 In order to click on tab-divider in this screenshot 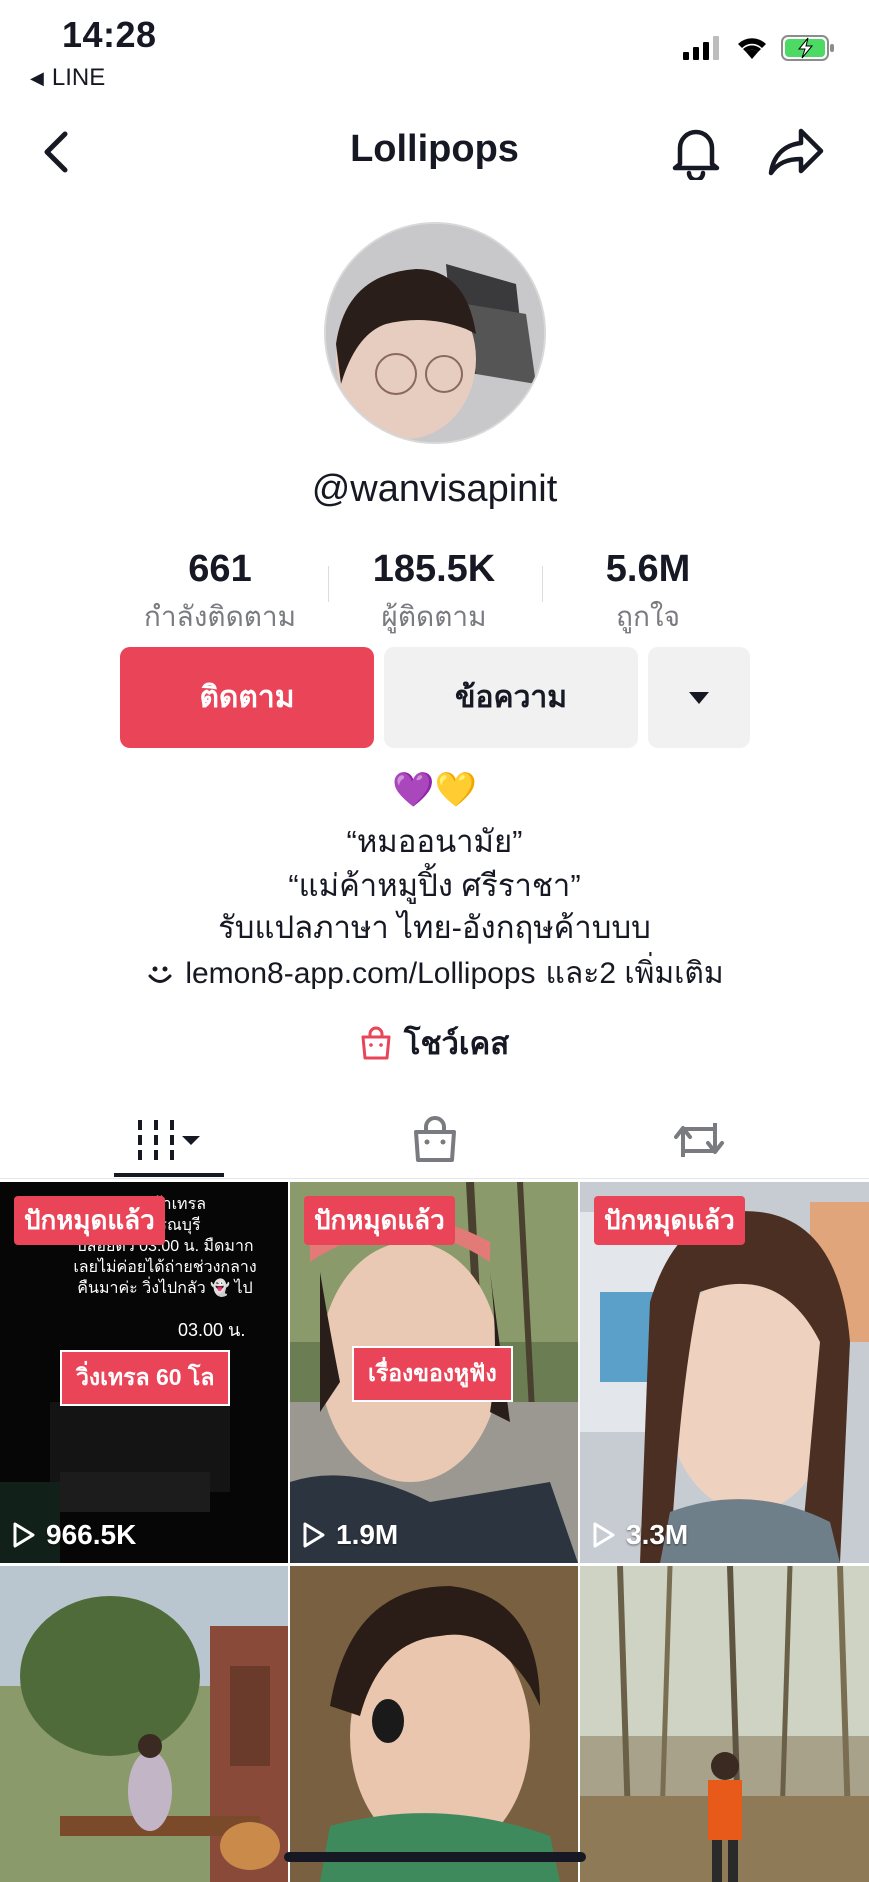, I will do `click(434, 1178)`.